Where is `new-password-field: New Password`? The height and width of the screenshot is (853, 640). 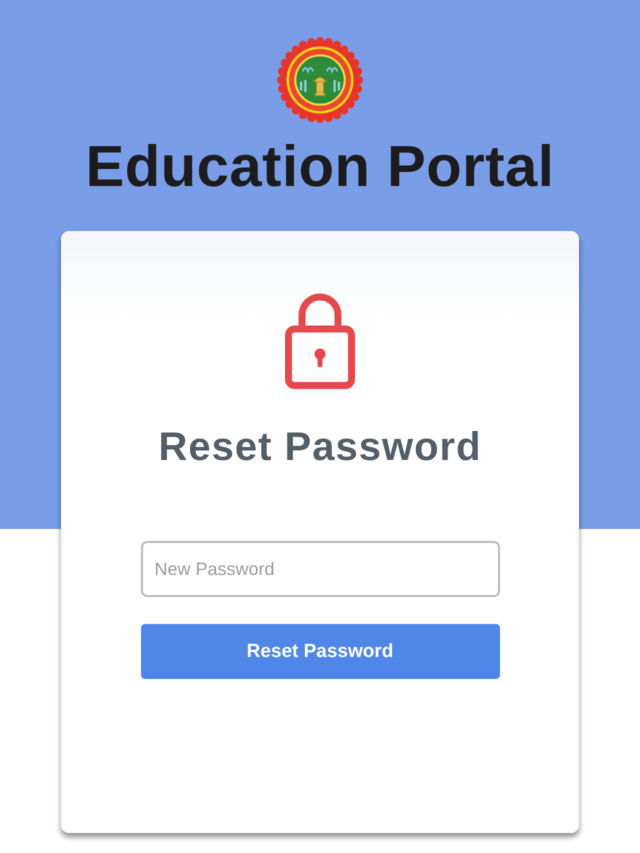
new-password-field: New Password is located at coordinates (320, 569).